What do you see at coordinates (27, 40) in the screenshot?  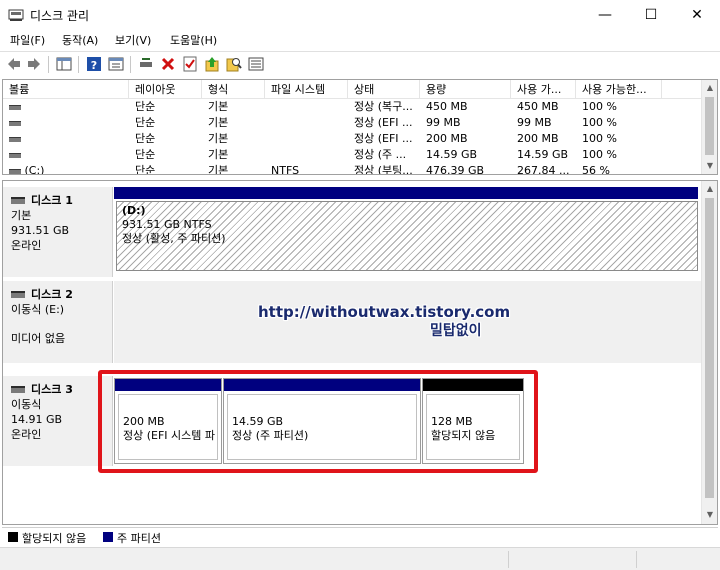 I see `menu-file: 파일(F)` at bounding box center [27, 40].